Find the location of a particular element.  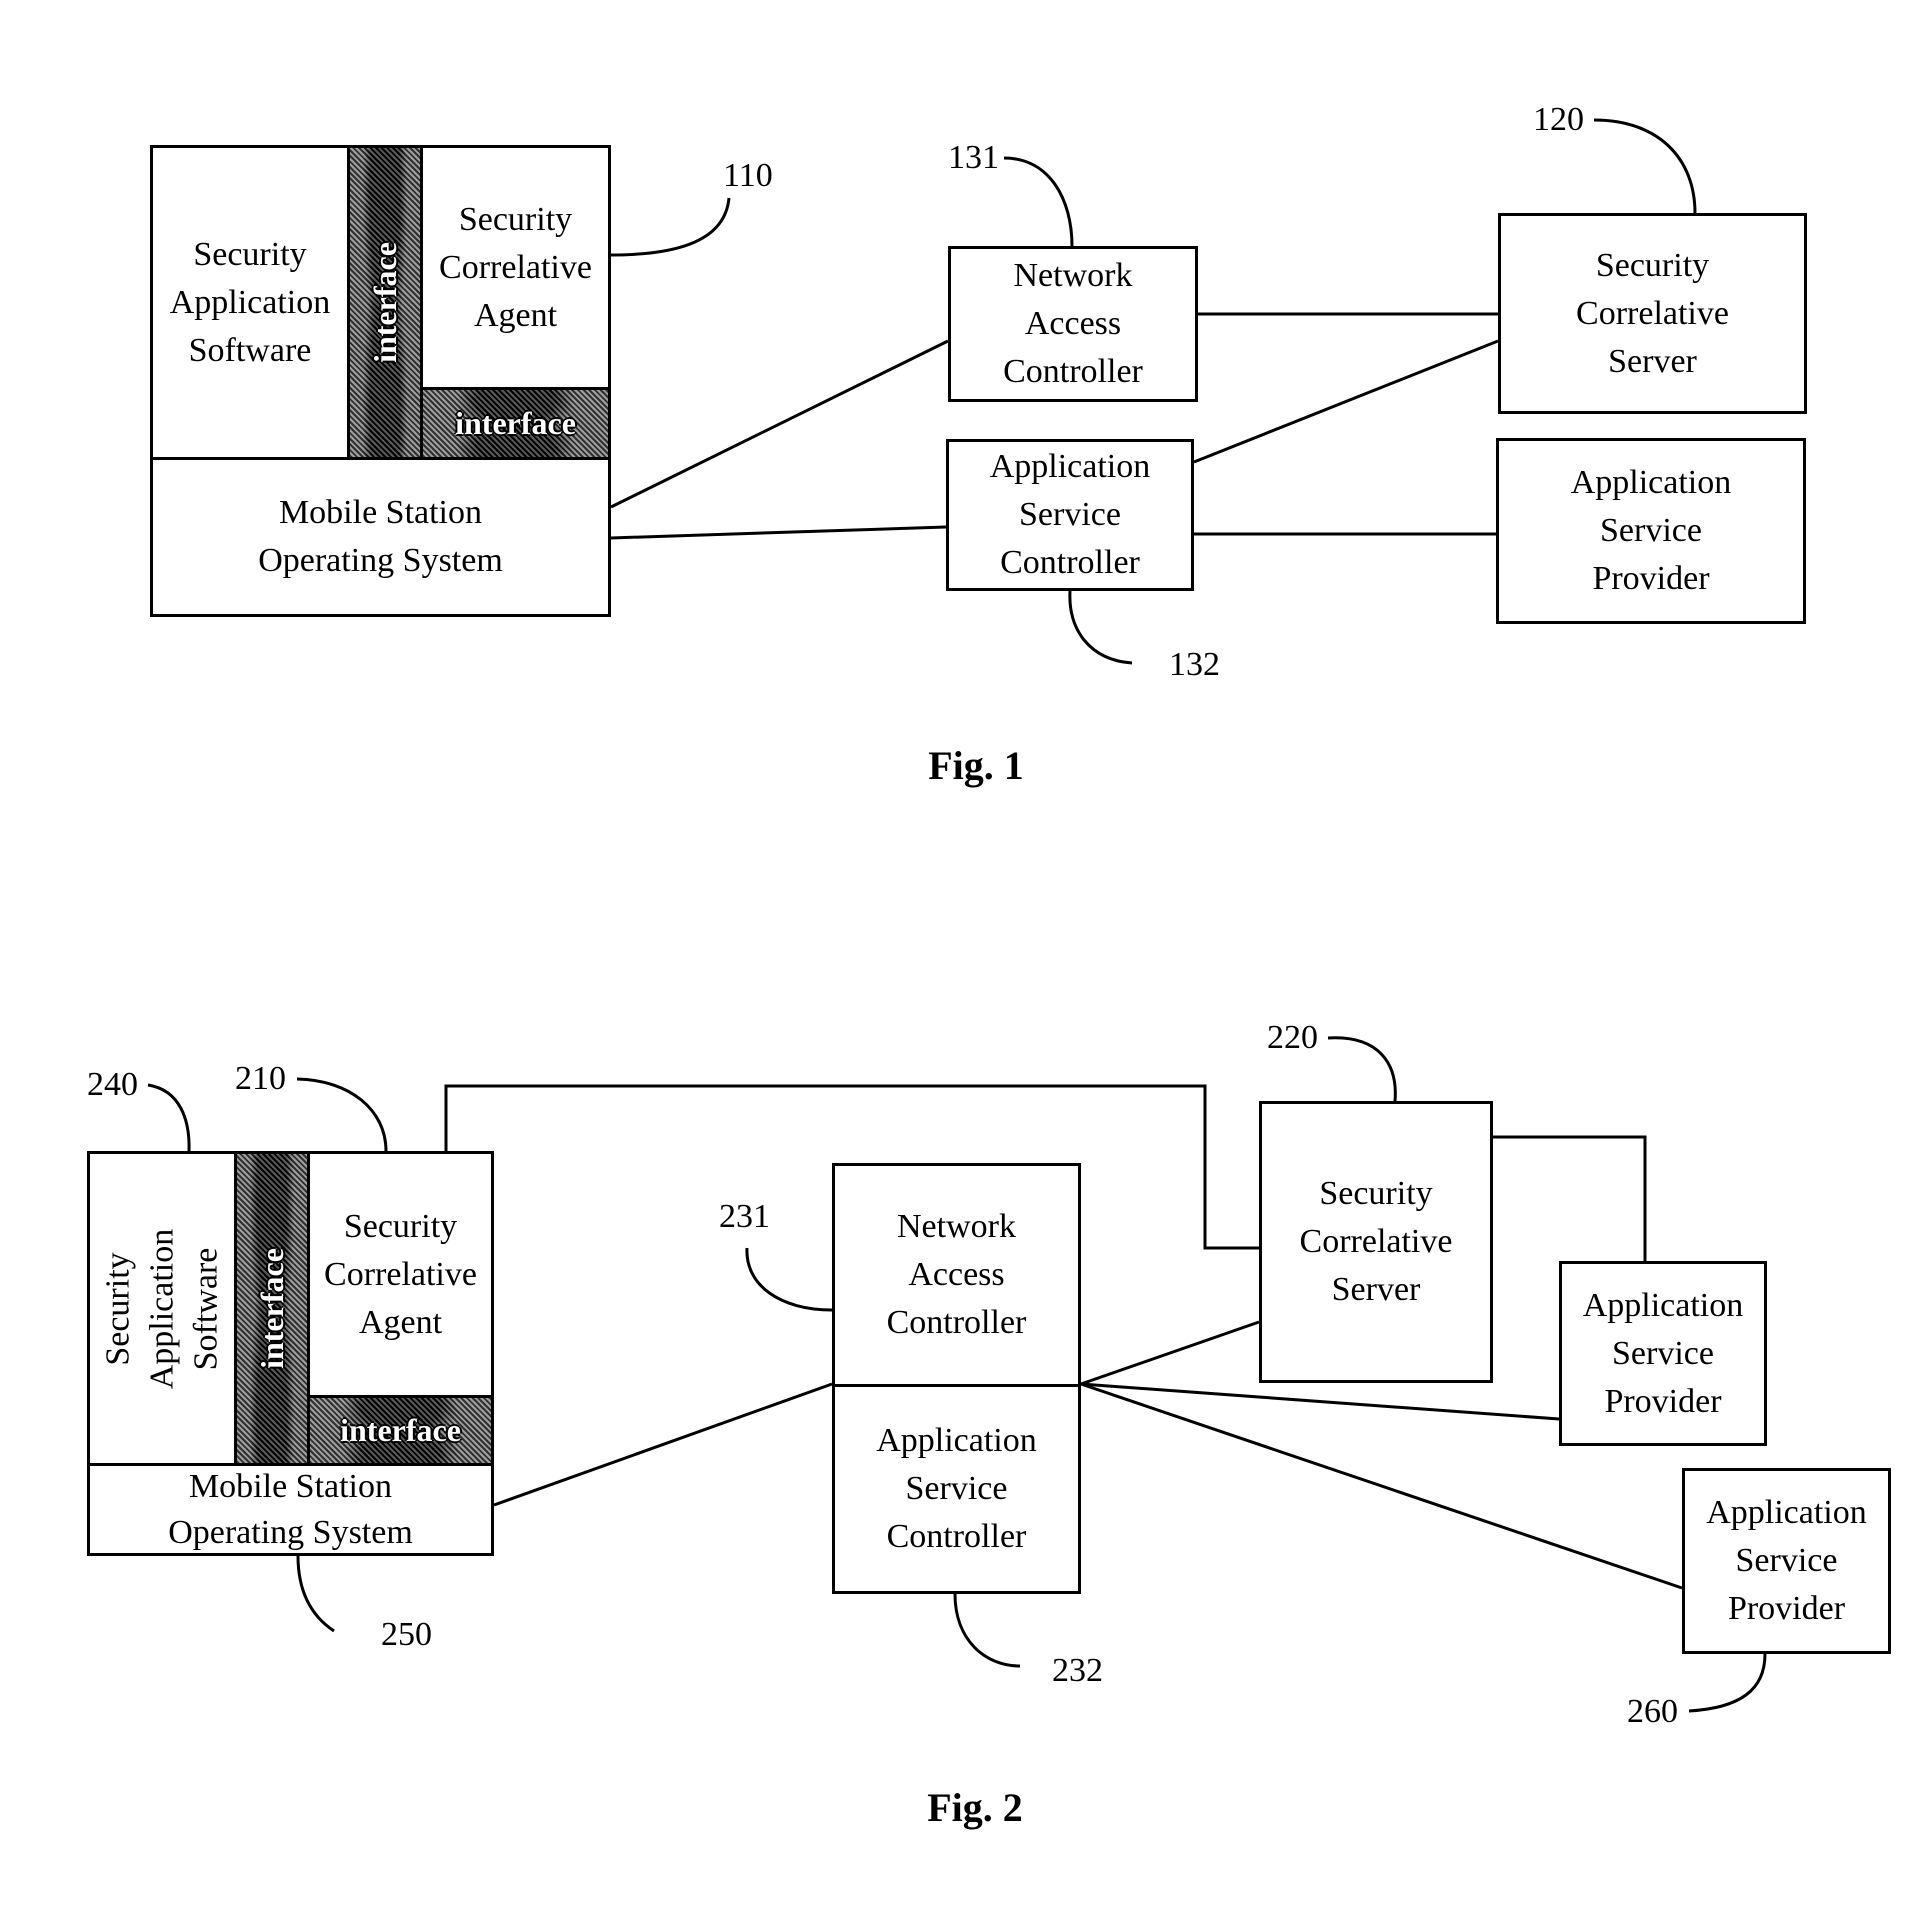

fig1-interface-horizontal-label: interface is located at coordinates (515, 423).